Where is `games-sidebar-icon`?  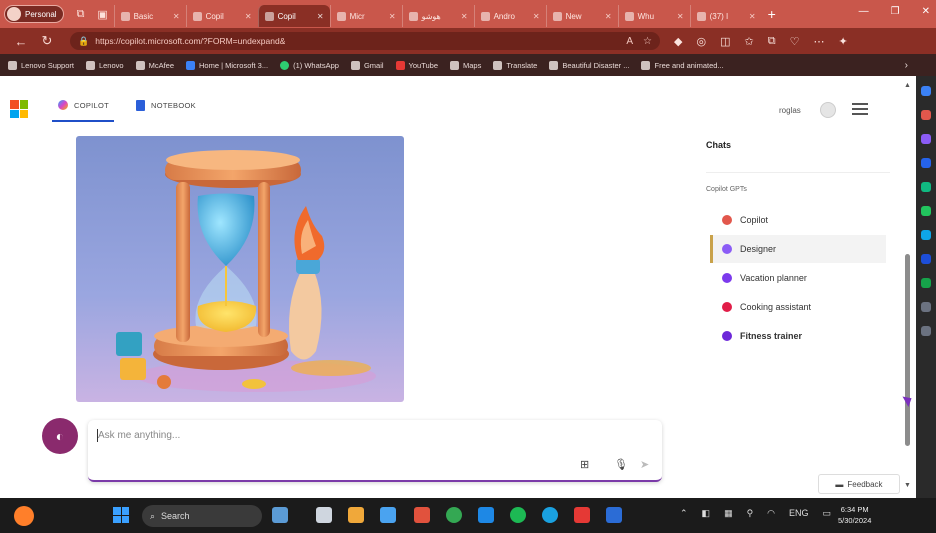
games-sidebar-icon is located at coordinates (926, 139).